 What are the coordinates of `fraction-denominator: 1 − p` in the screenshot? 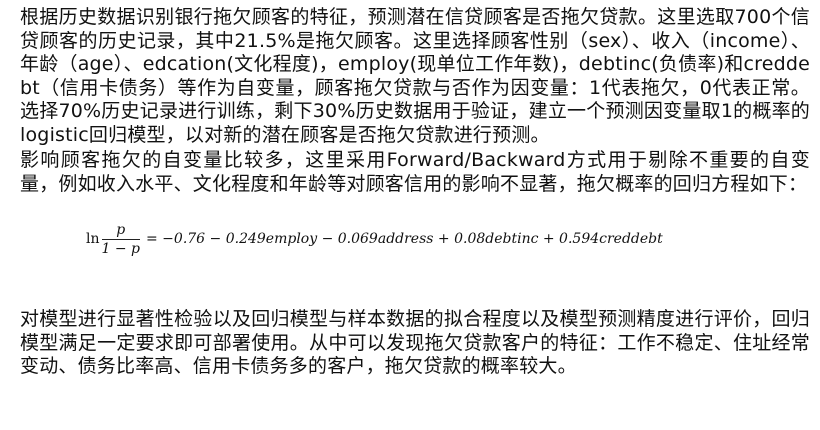 It's located at (121, 248).